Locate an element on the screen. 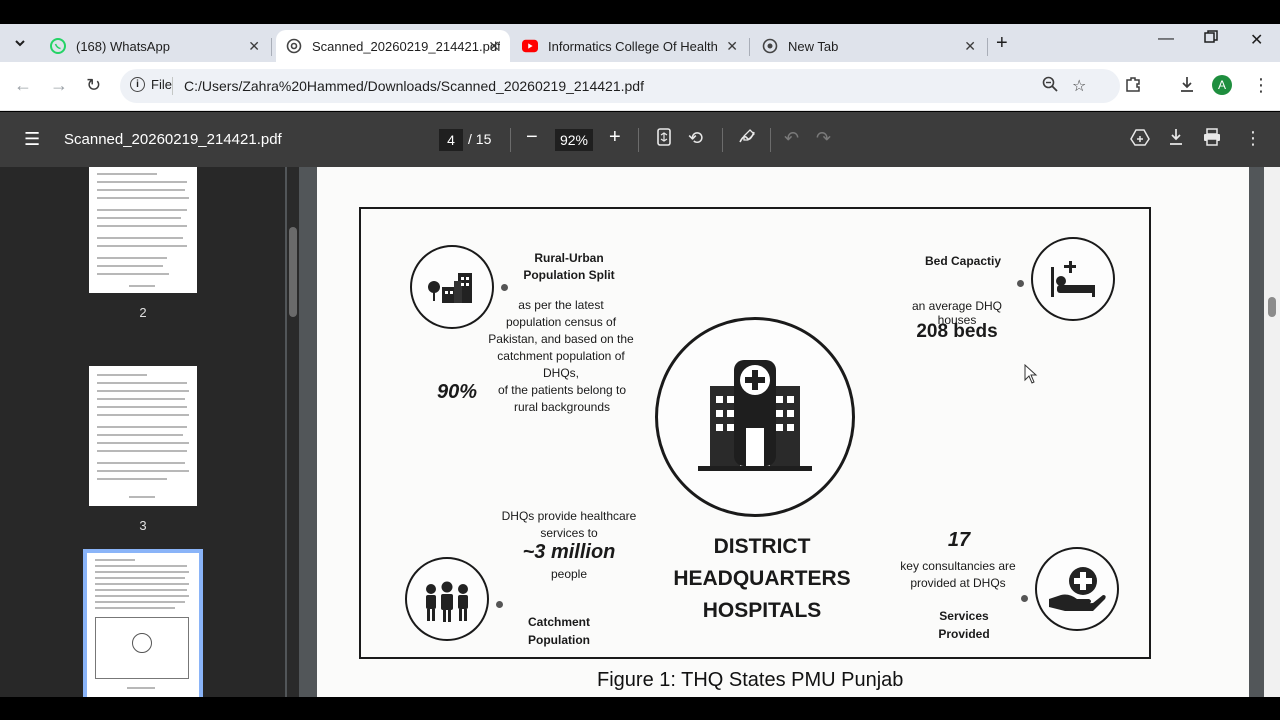 This screenshot has width=1280, height=720. figure-caption: Figure 1: THQ States PMU Punjab is located at coordinates (750, 680).